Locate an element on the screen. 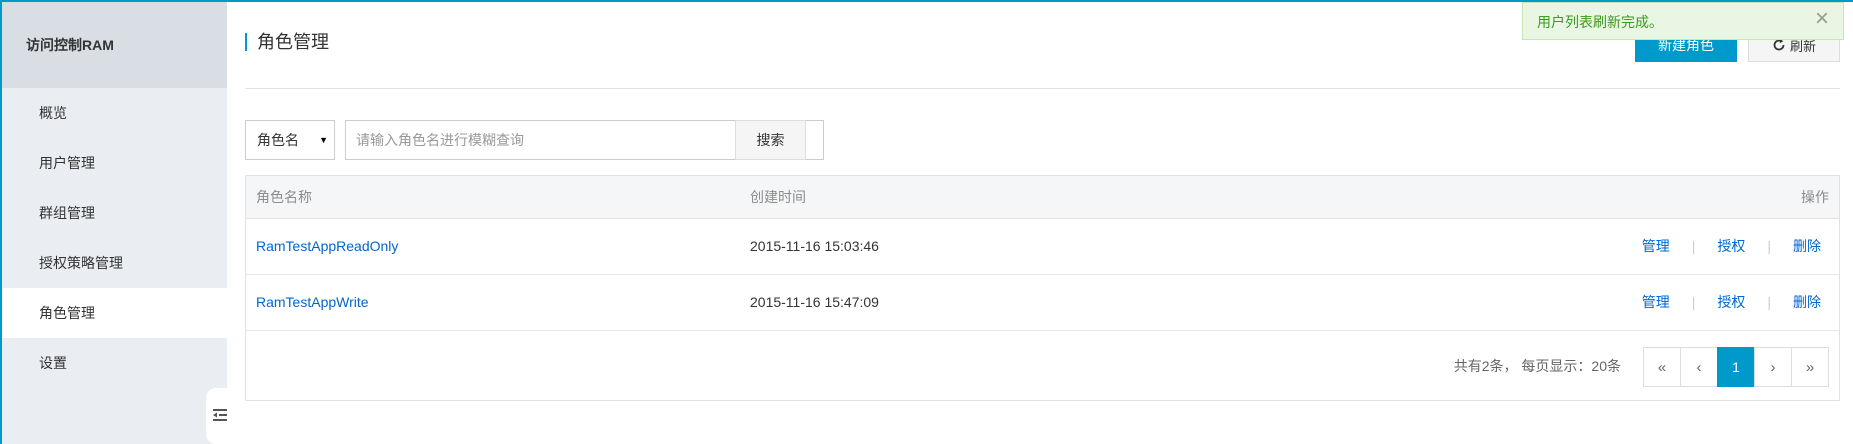 Image resolution: width=1853 pixels, height=444 pixels. close-icon: × is located at coordinates (1822, 19).